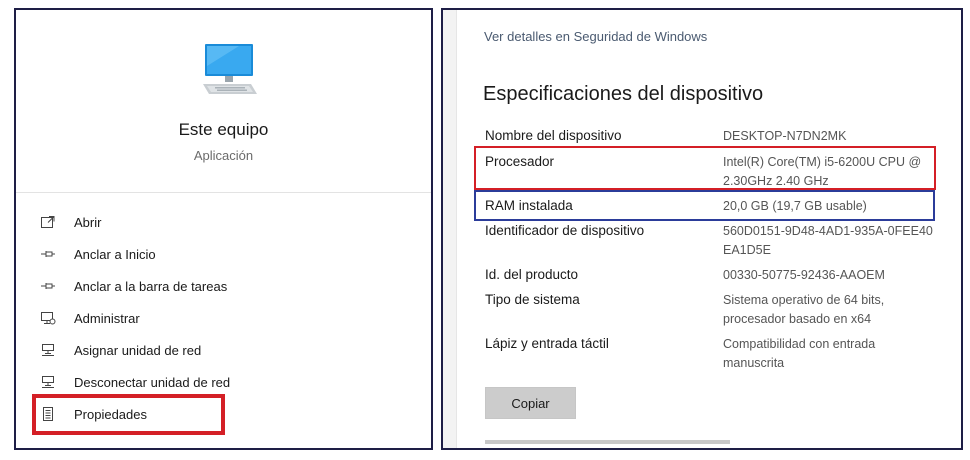 The image size is (970, 460). I want to click on spec-value-ram: 20,0 GB (19,7 GB usable), so click(795, 206).